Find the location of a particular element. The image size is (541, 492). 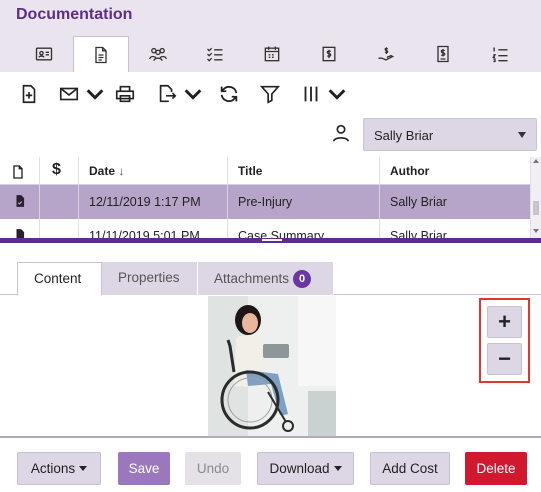

email-icon is located at coordinates (69, 94).